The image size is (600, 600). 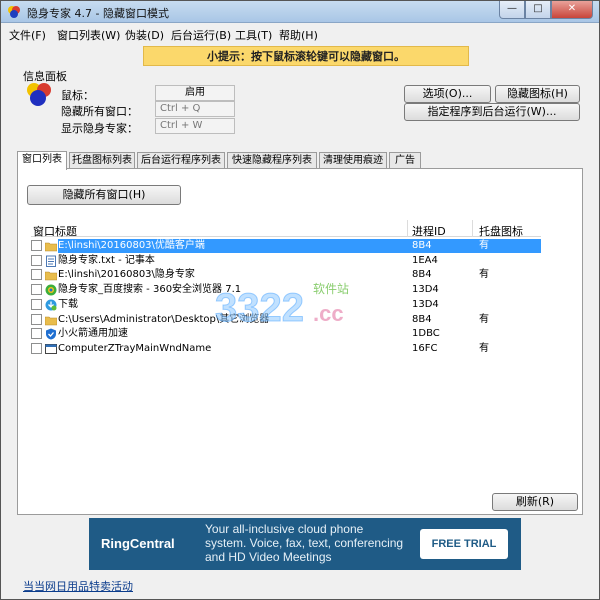 What do you see at coordinates (353, 160) in the screenshot?
I see `tab-clean-traces: 清理使用痕迹` at bounding box center [353, 160].